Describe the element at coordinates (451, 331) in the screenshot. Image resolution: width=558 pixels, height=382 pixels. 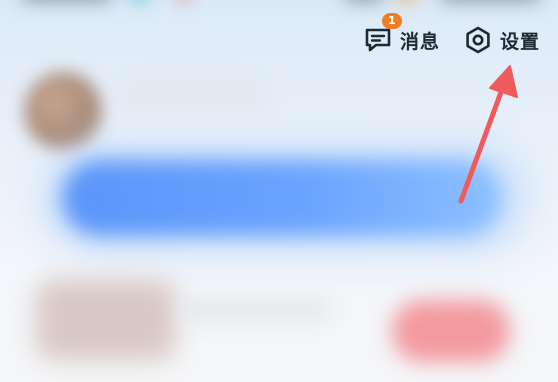
I see `action-button-blurred` at that location.